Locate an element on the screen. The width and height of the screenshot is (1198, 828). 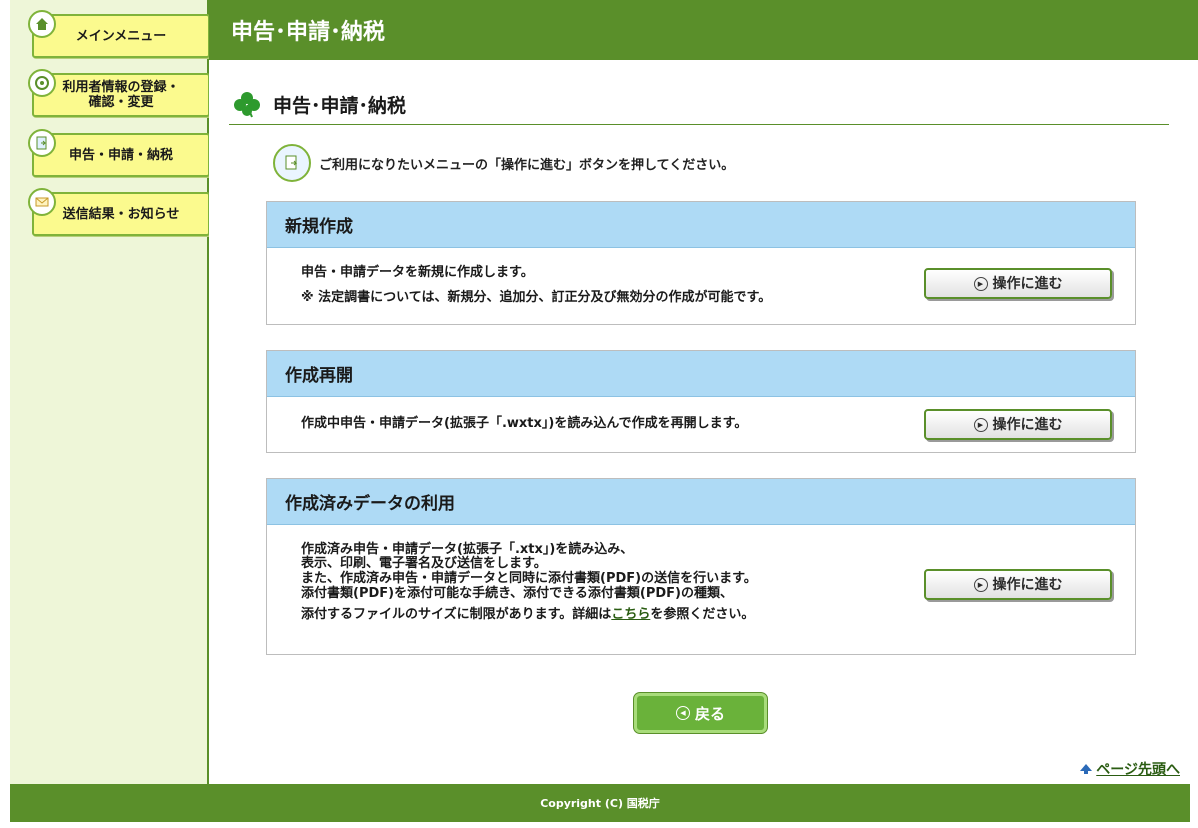
copyright-text: Copyright (C) 国税庁 is located at coordinates (600, 803).